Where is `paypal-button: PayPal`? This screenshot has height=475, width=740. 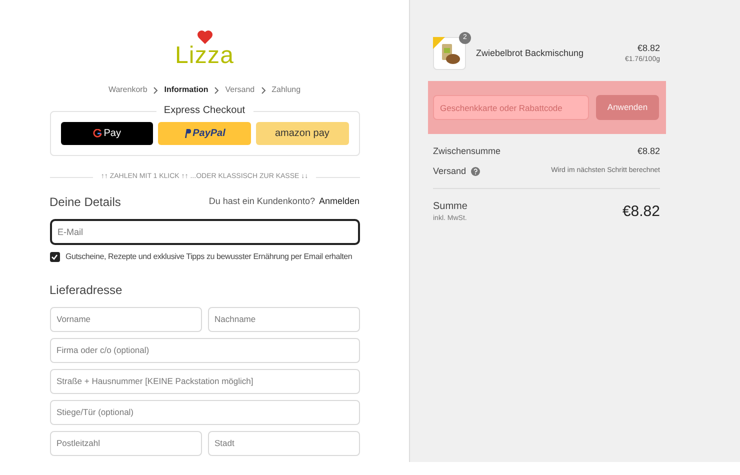 paypal-button: PayPal is located at coordinates (204, 133).